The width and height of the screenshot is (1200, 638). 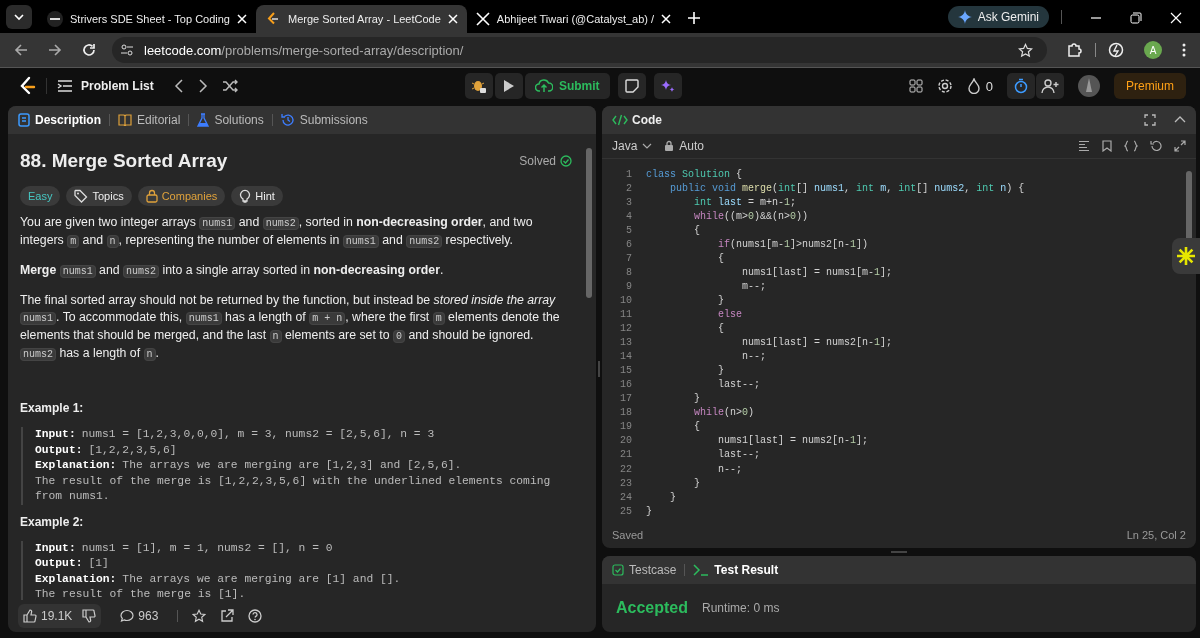 I want to click on panel-tab: Test Result, so click(x=736, y=570).